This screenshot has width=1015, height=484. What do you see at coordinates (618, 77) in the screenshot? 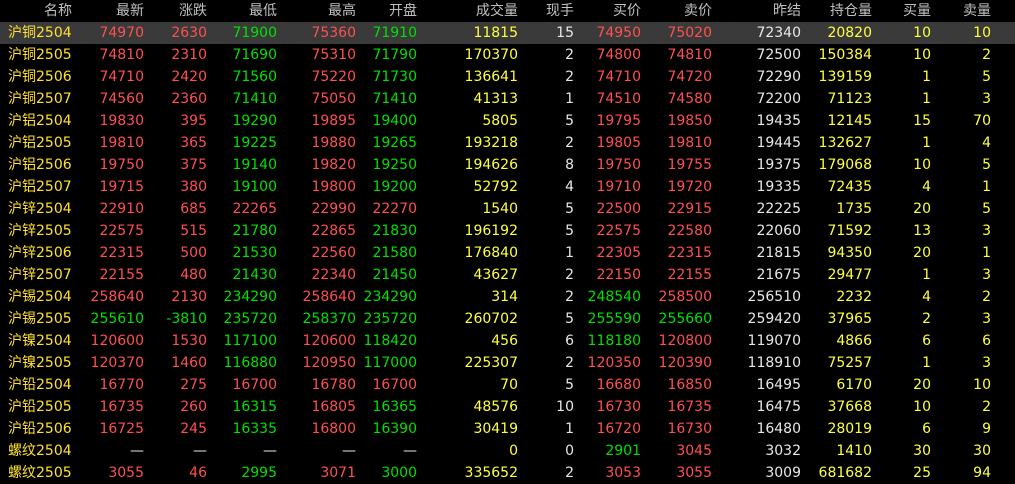
I see `bid-price-cell: 74710` at bounding box center [618, 77].